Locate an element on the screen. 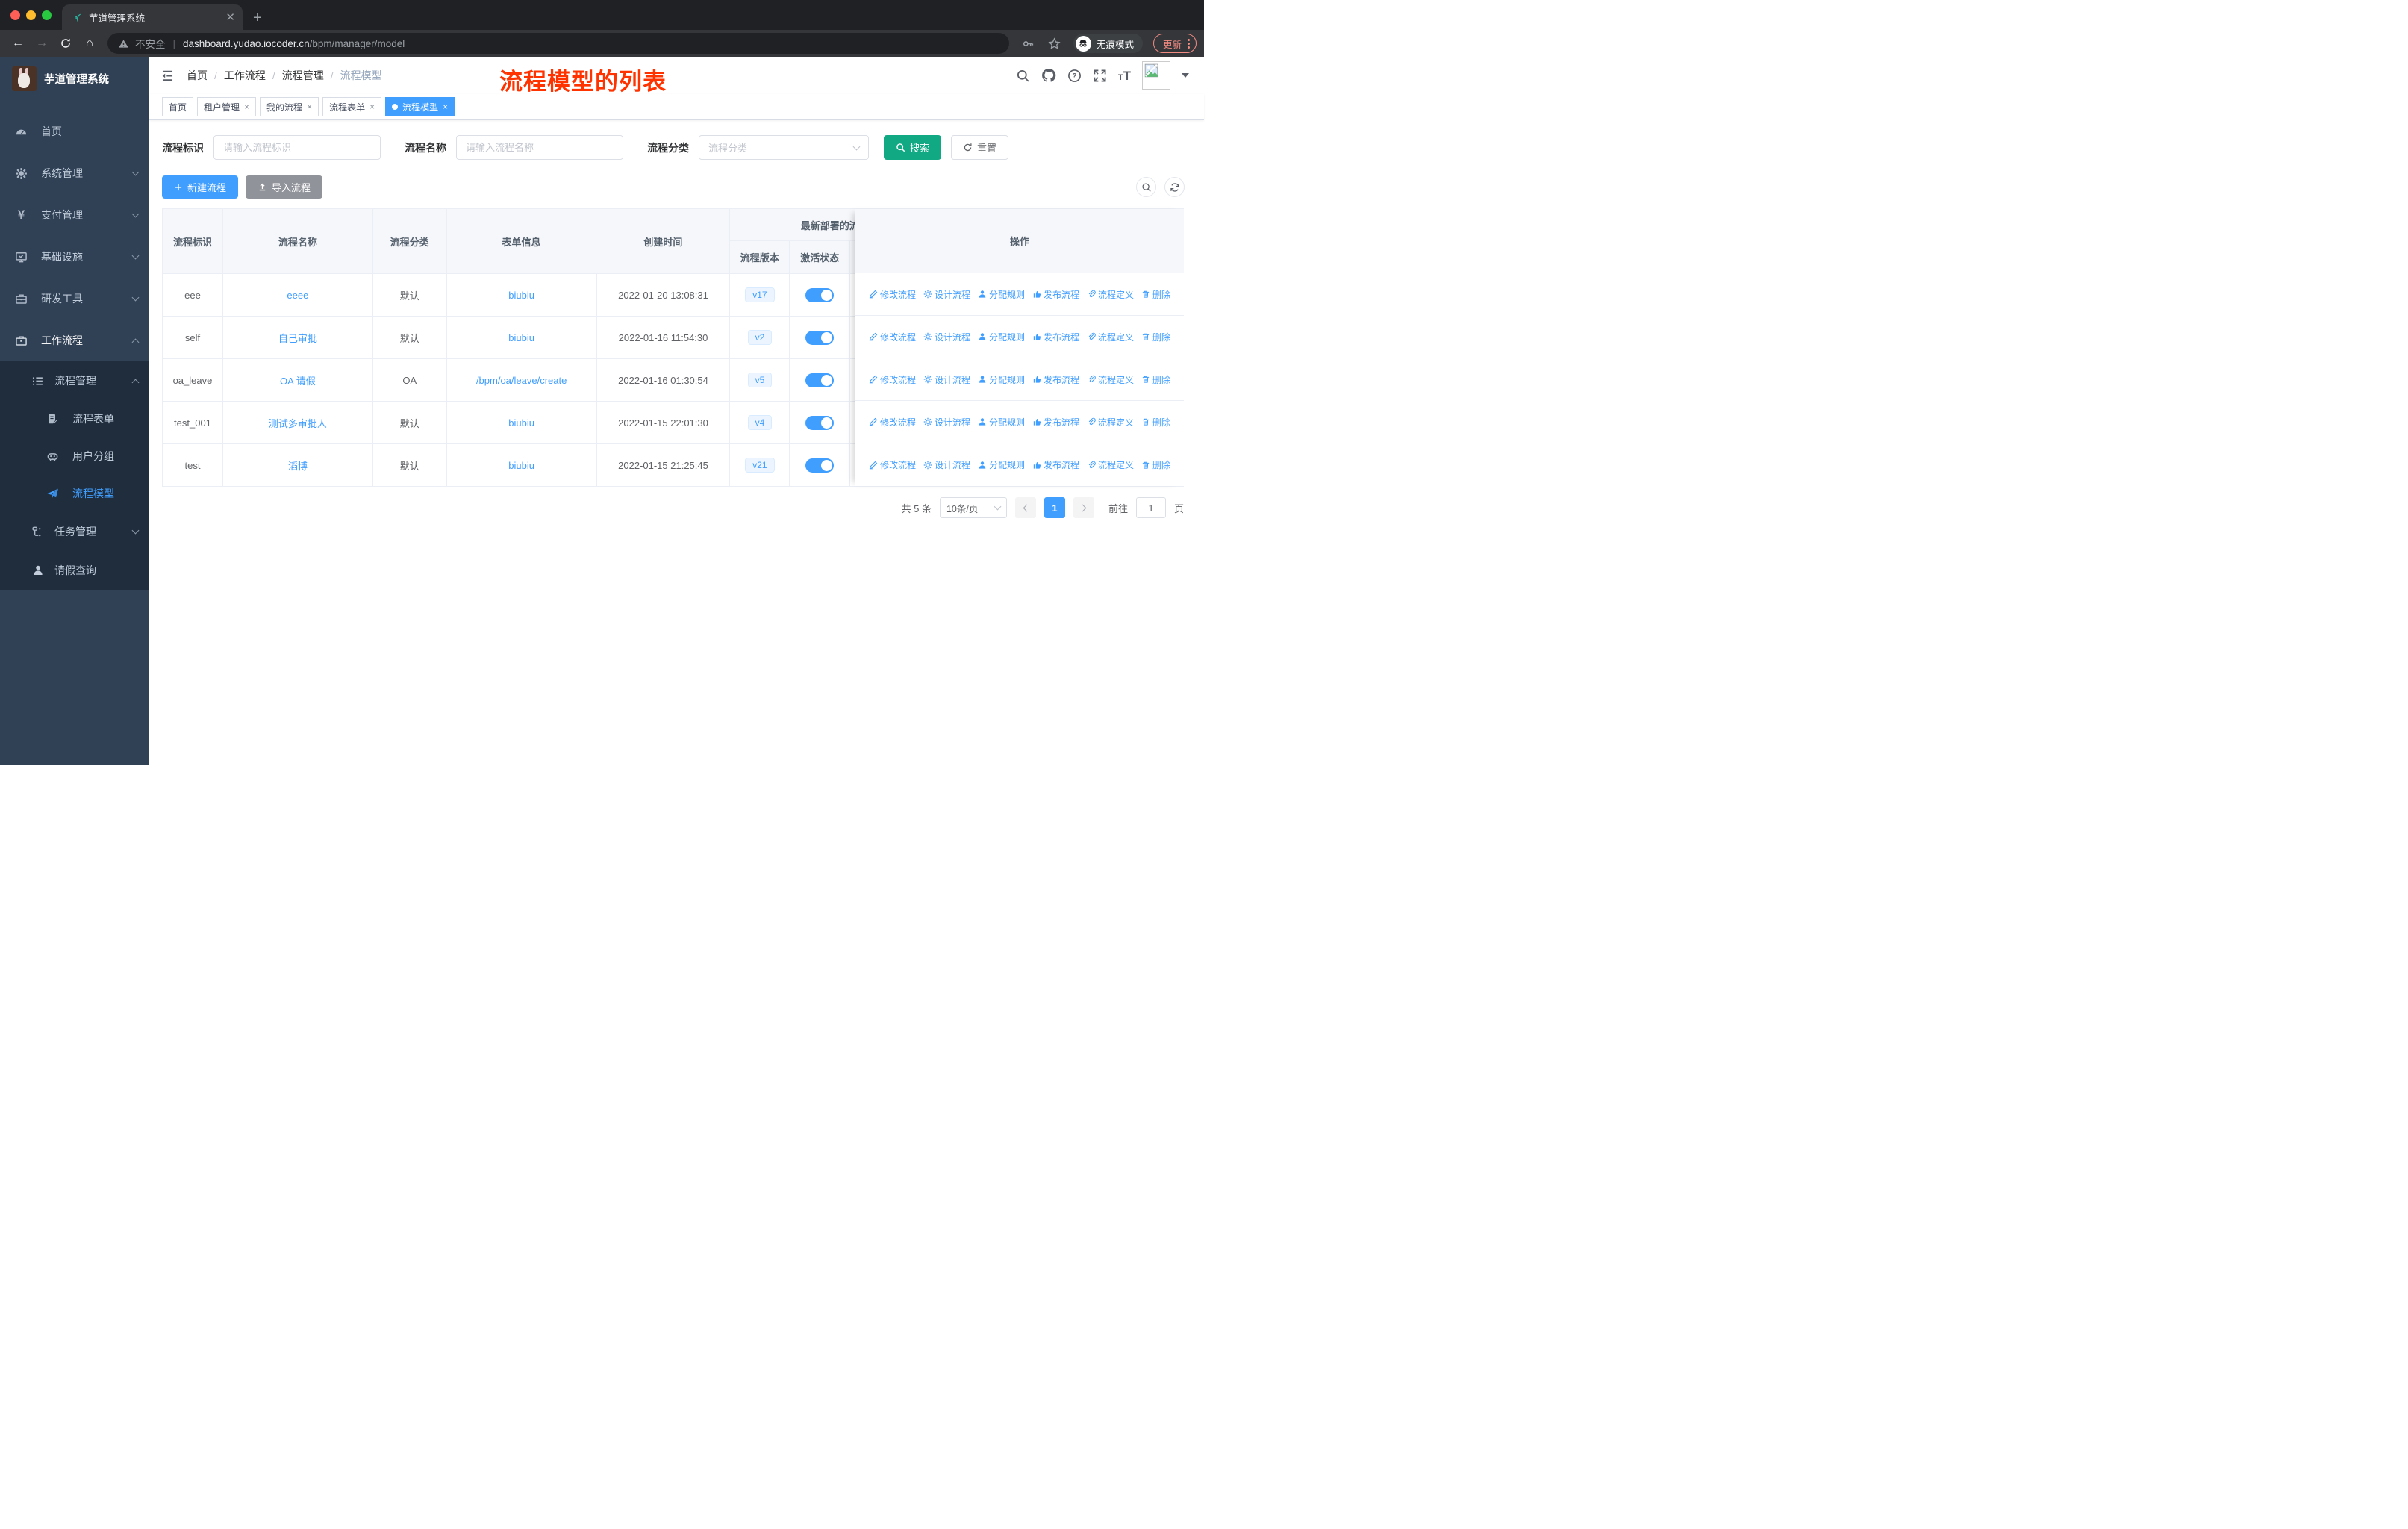 This screenshot has width=2408, height=1529. maximize-window-button is located at coordinates (47, 15).